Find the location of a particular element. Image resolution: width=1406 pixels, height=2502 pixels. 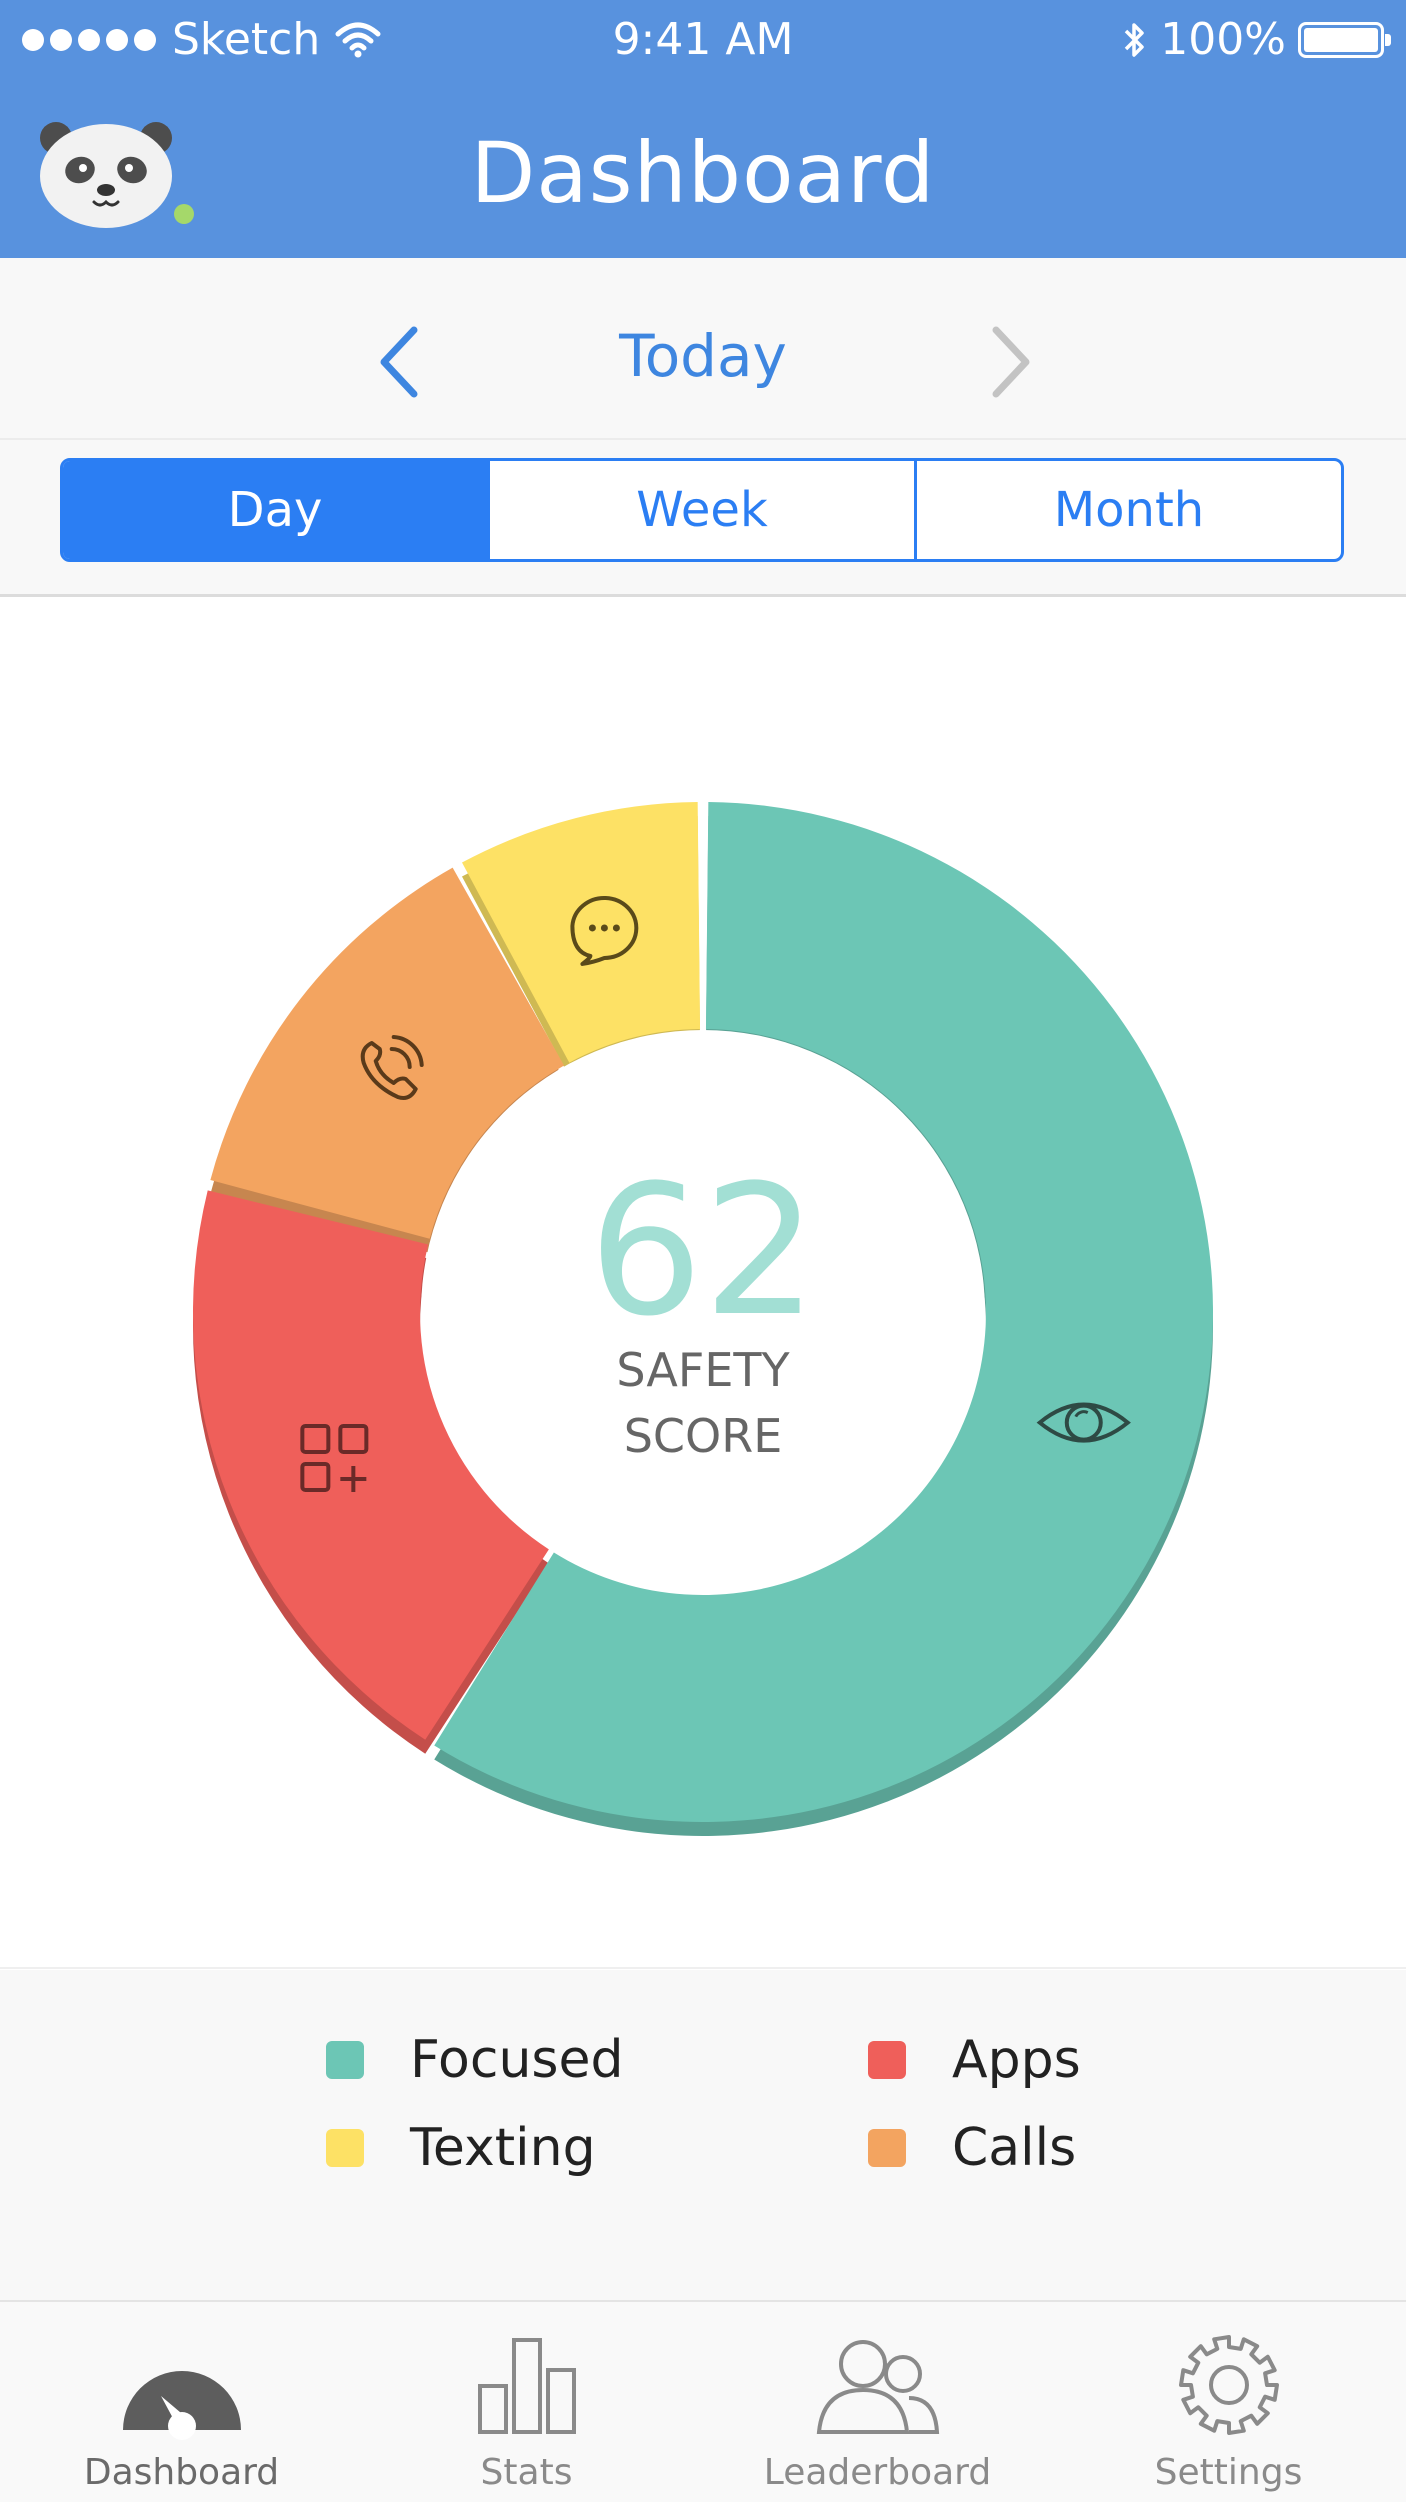

gauge-icon is located at coordinates (181, 2405).